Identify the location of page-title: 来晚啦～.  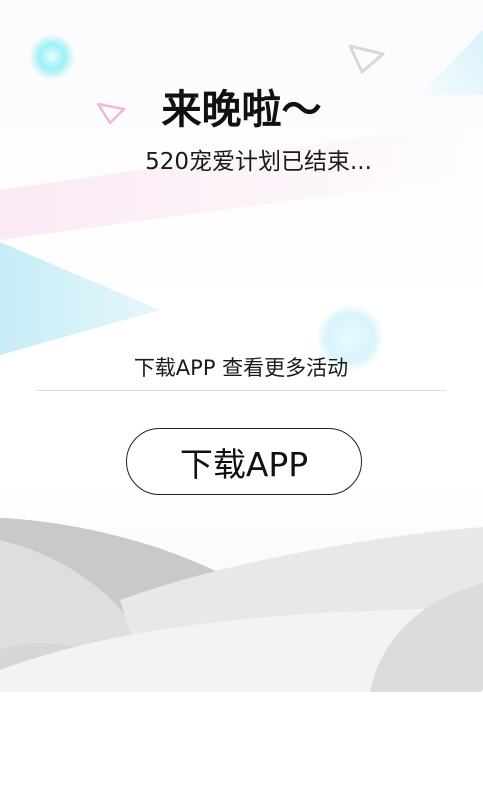
(241, 110).